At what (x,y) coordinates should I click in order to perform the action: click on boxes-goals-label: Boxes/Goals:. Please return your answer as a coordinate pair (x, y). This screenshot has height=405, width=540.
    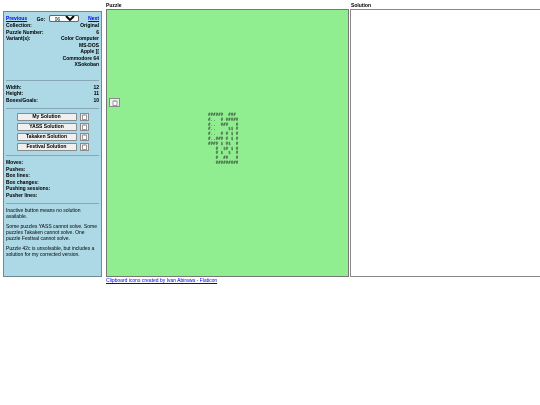
    Looking at the image, I should click on (22, 100).